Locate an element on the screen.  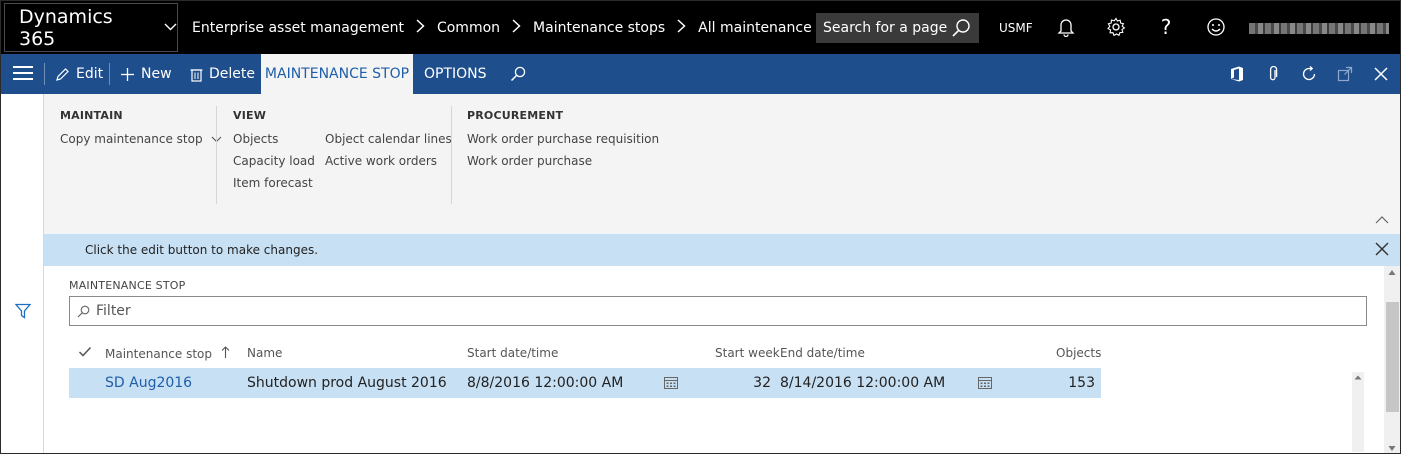
column-header-maintenance-stop: Maintenance stop is located at coordinates (167, 353).